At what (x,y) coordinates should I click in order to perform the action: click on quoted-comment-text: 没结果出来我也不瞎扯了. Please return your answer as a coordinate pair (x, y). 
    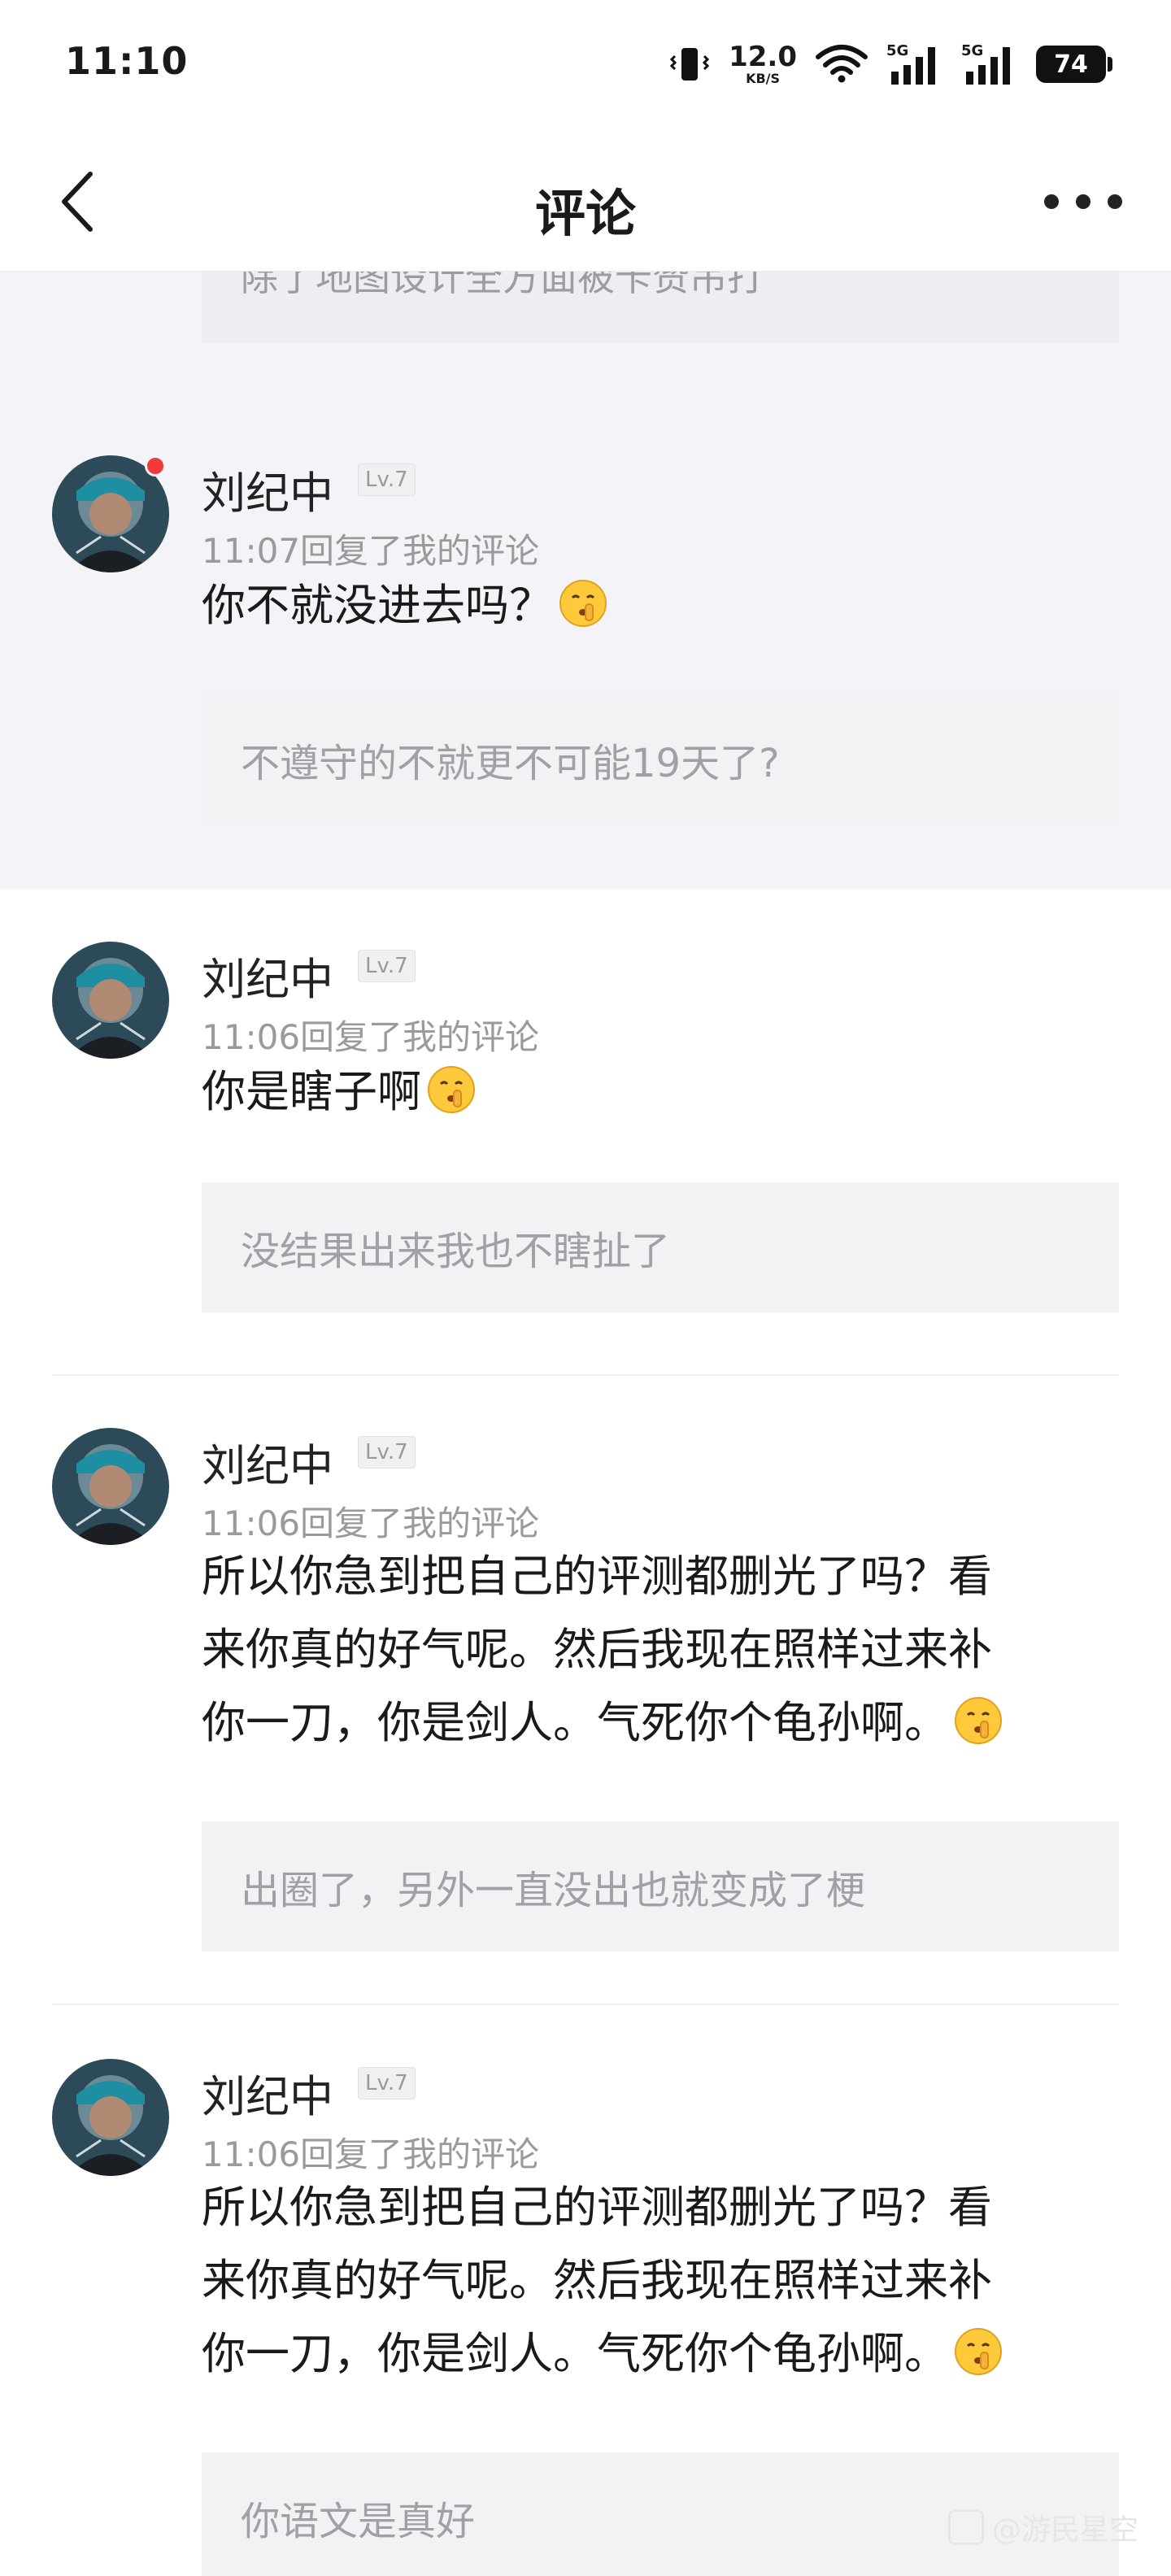
    Looking at the image, I should click on (456, 1252).